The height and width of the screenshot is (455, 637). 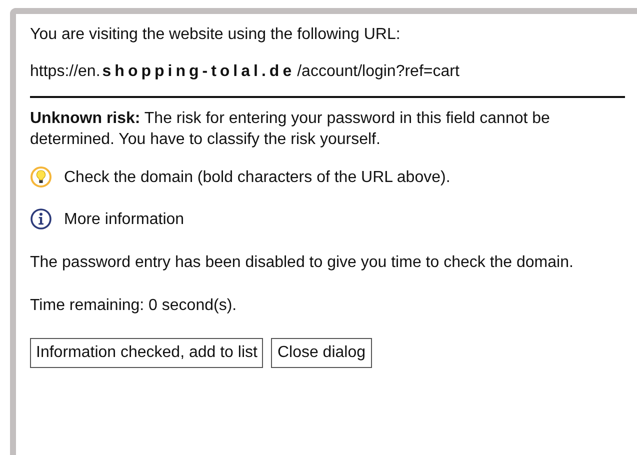 What do you see at coordinates (134, 306) in the screenshot?
I see `time-remaining: Time remaining: 0 second(s).` at bounding box center [134, 306].